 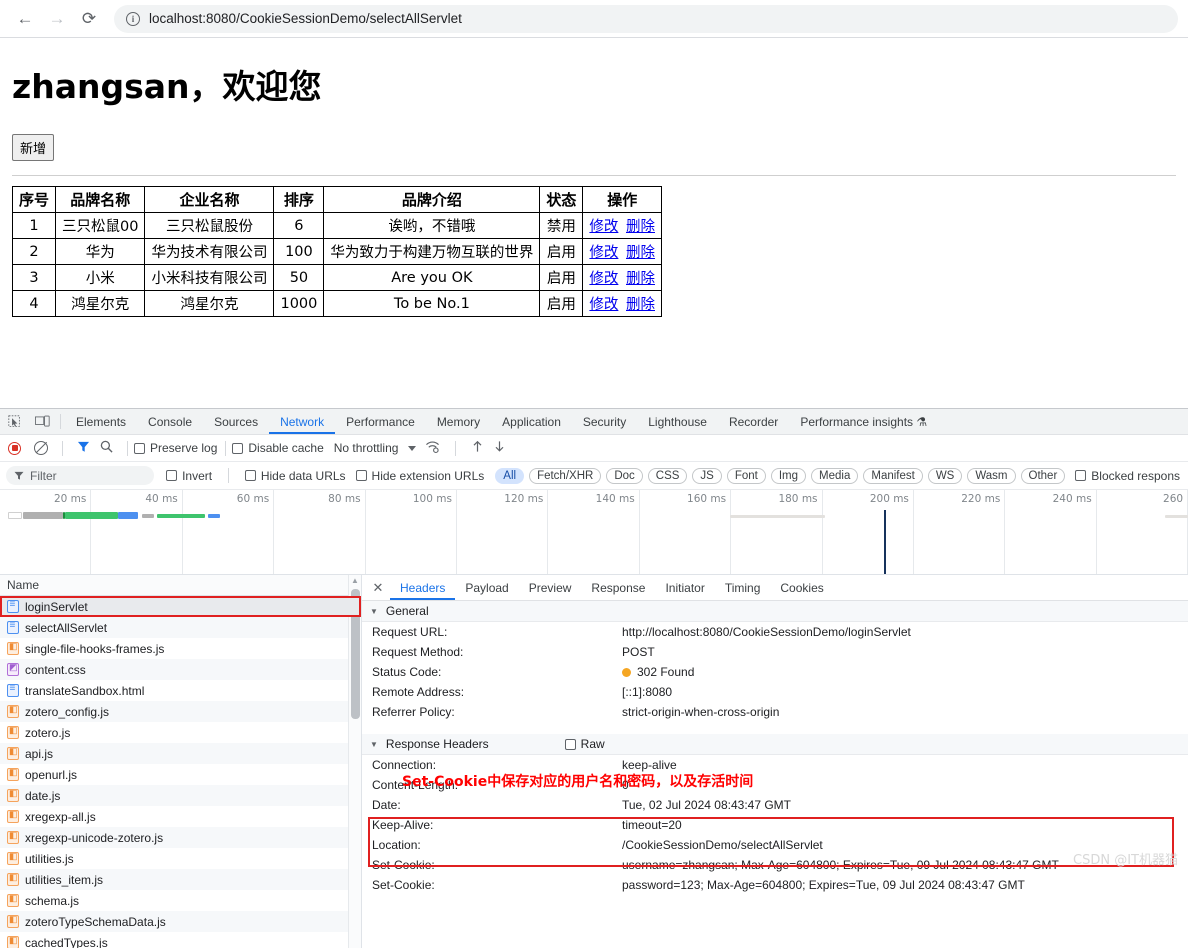 What do you see at coordinates (180, 816) in the screenshot?
I see `list-item: xregexp-all.js` at bounding box center [180, 816].